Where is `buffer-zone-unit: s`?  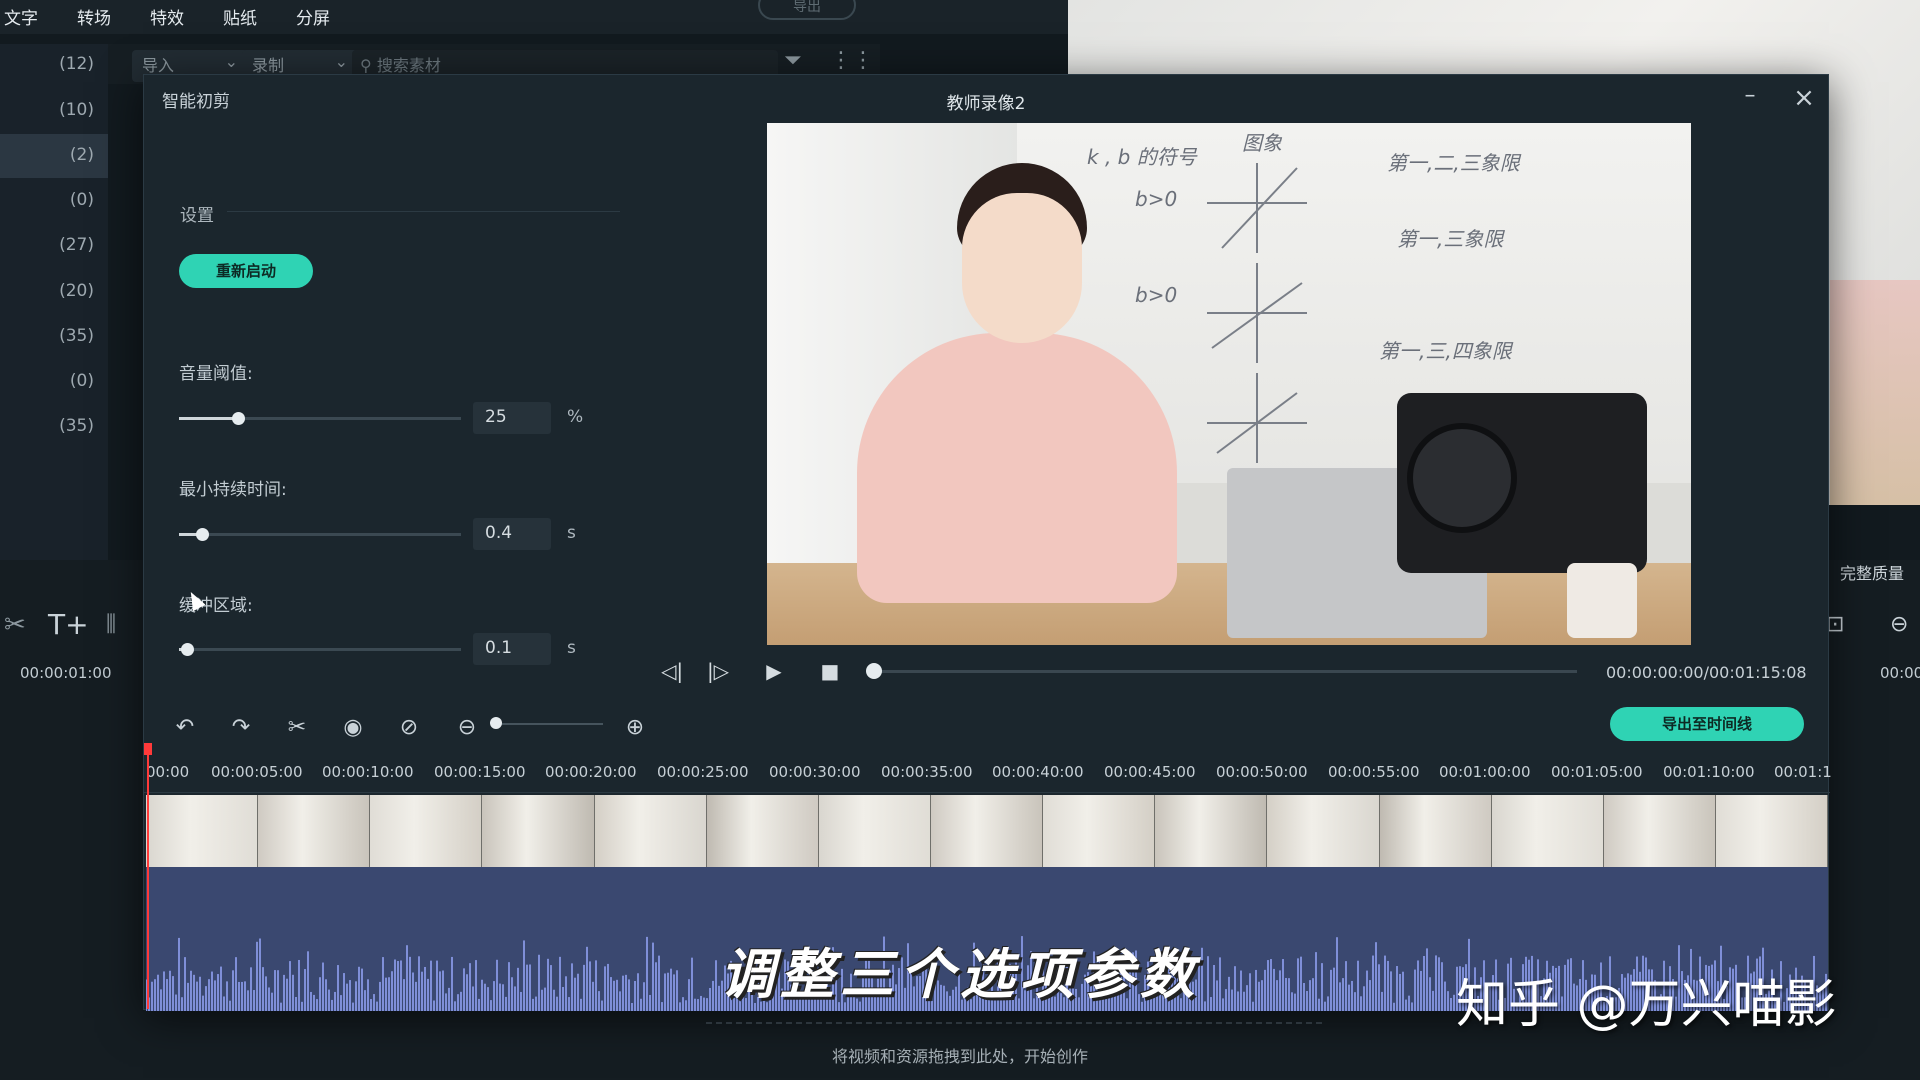
buffer-zone-unit: s is located at coordinates (571, 648).